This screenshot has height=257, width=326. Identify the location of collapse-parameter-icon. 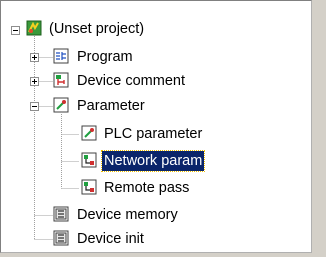
(34, 106).